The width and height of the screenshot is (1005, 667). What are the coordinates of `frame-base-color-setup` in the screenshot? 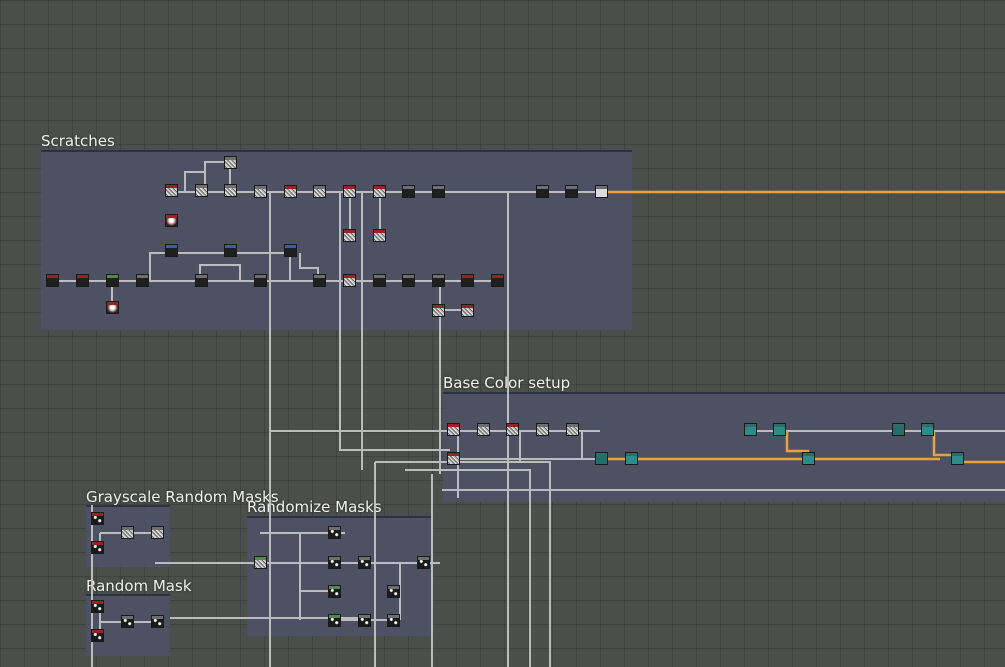 It's located at (724, 447).